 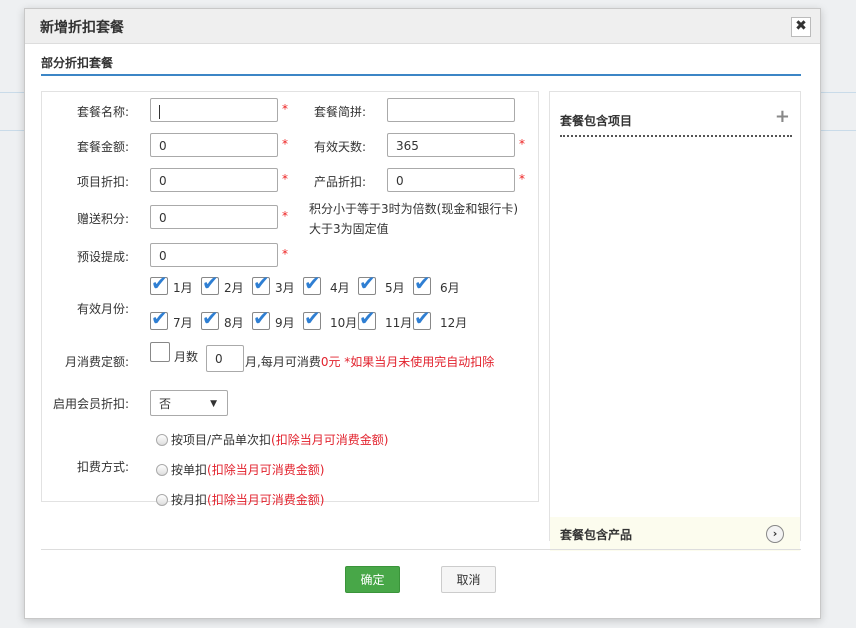 What do you see at coordinates (234, 288) in the screenshot?
I see `month-label: 2月` at bounding box center [234, 288].